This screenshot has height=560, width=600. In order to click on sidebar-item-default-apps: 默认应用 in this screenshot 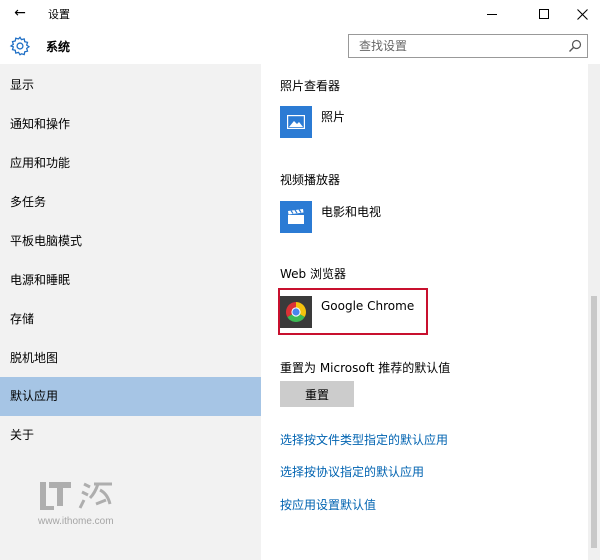, I will do `click(130, 396)`.